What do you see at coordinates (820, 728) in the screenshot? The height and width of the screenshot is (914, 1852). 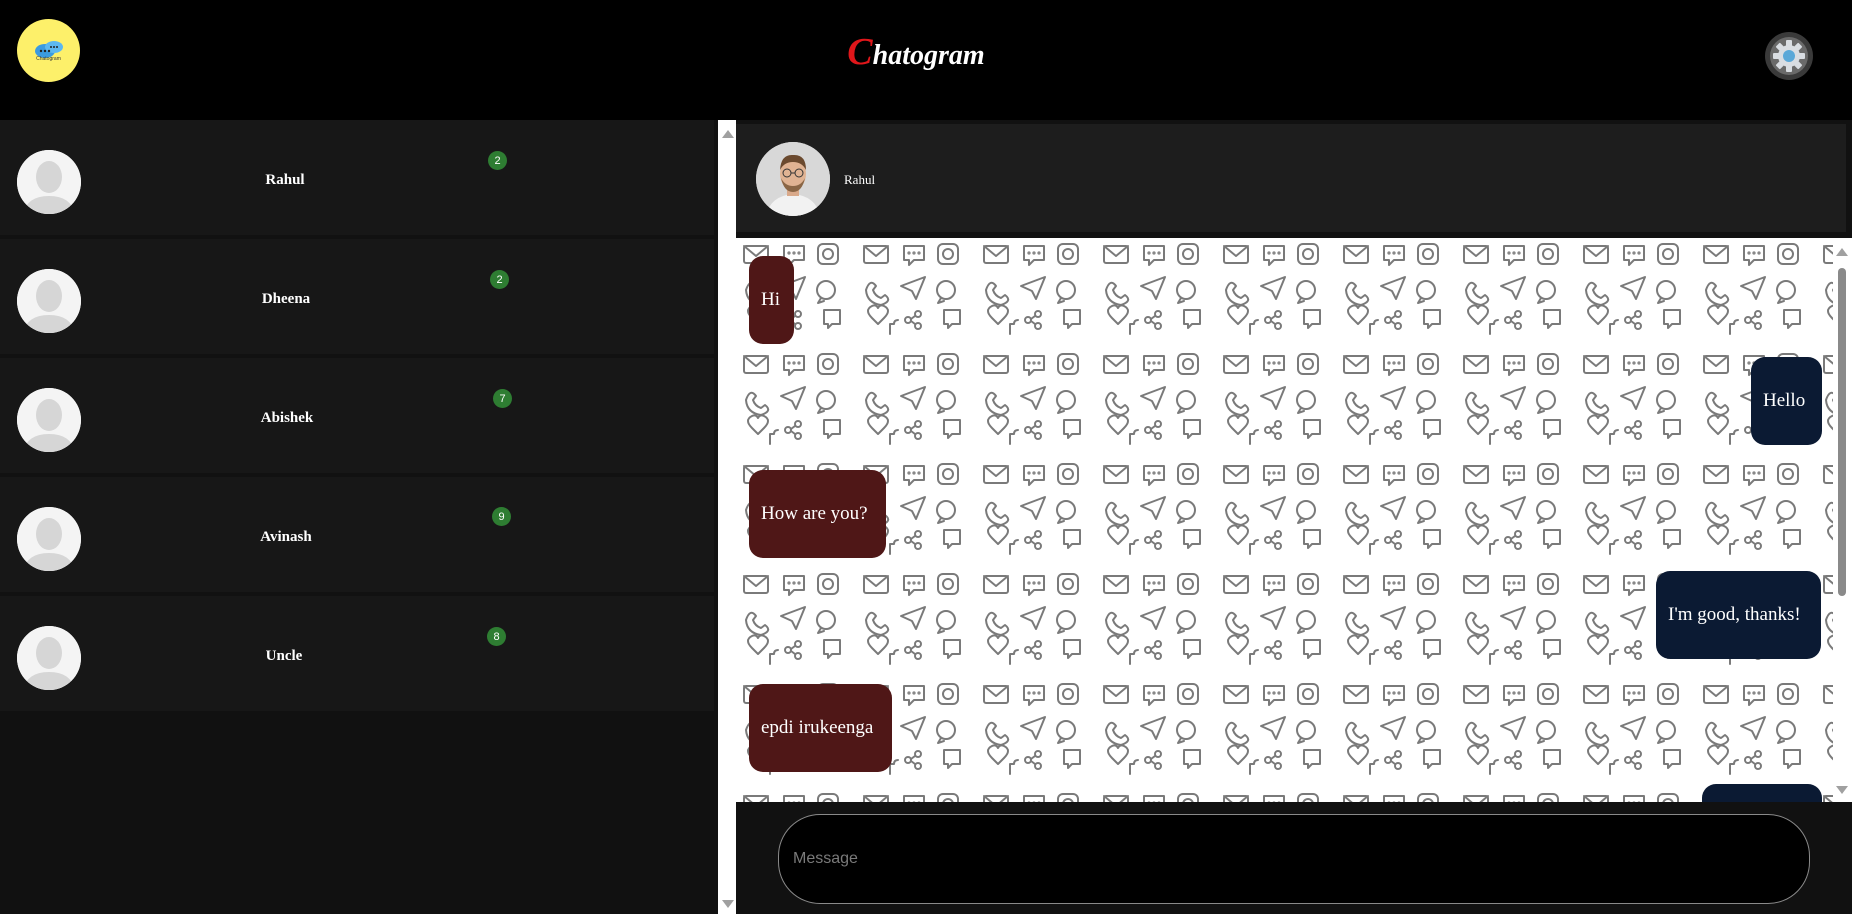 I see `message-bubble-incoming: epdi irukeenga` at bounding box center [820, 728].